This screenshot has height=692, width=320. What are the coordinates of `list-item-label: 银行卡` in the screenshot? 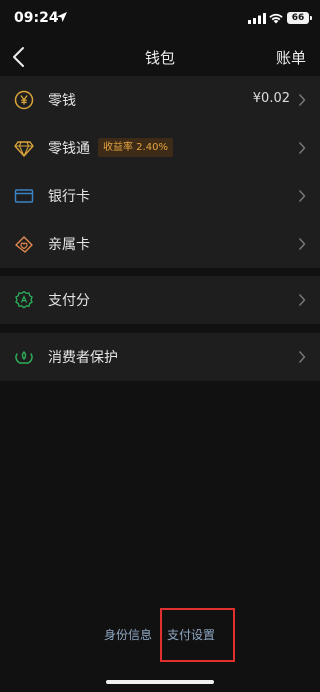 It's located at (69, 197).